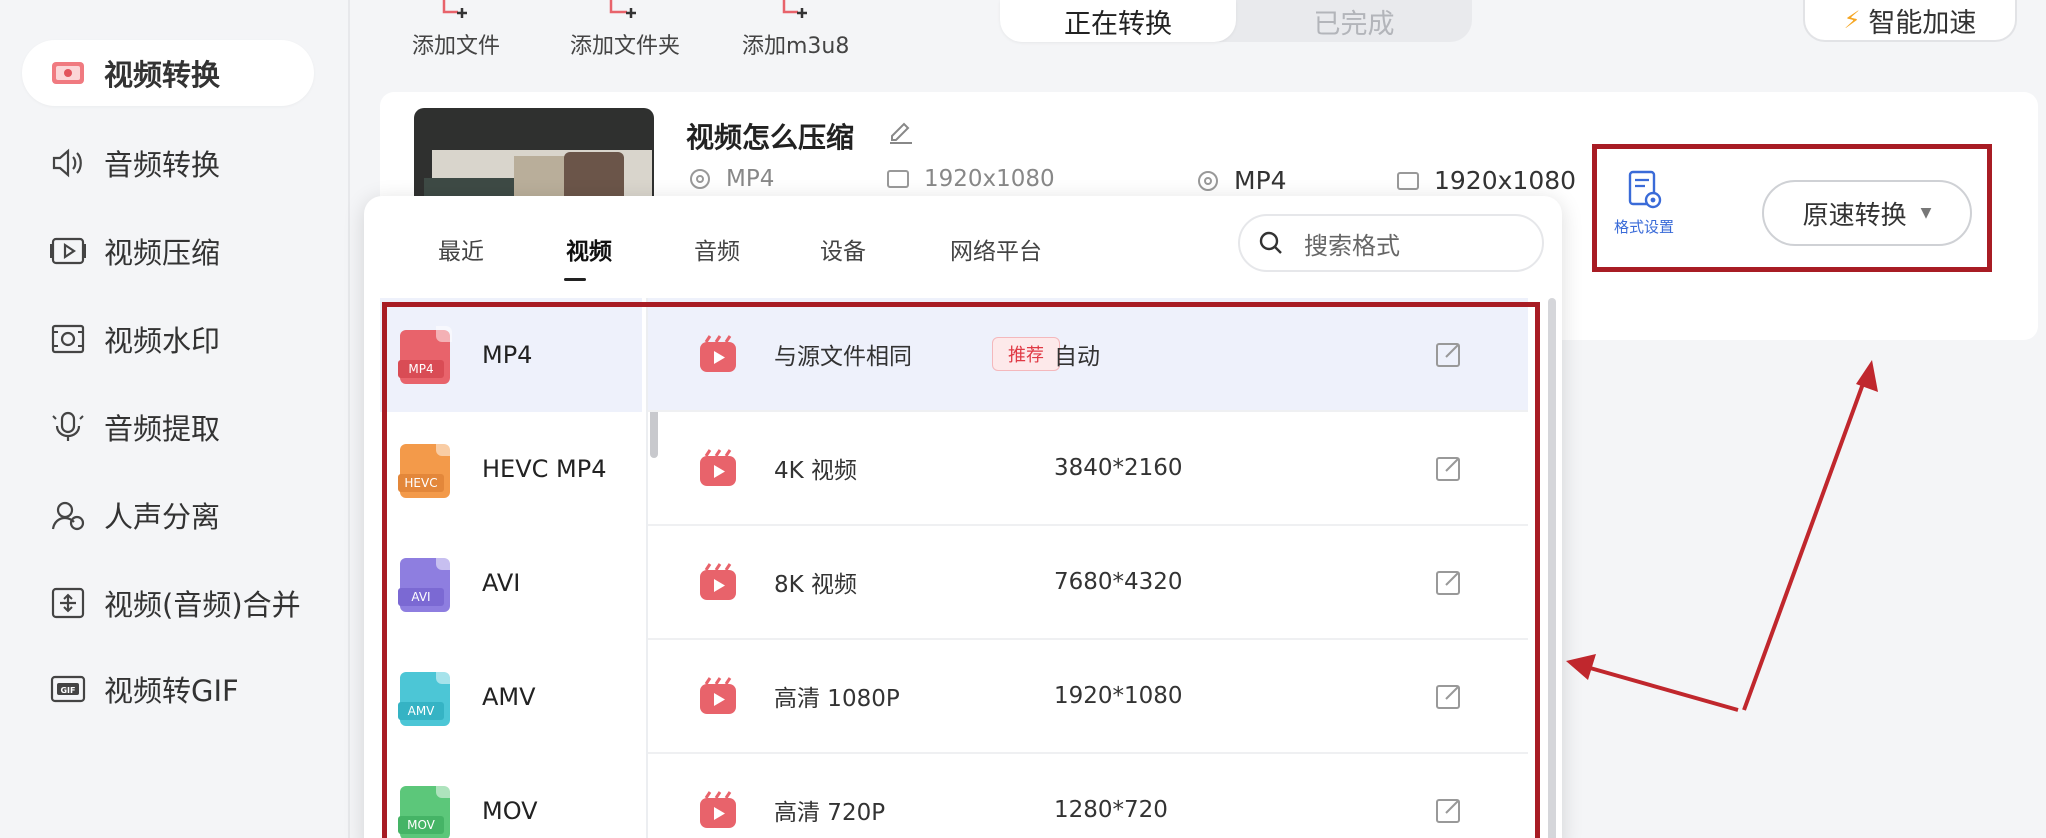 Image resolution: width=2046 pixels, height=838 pixels. What do you see at coordinates (456, 46) in the screenshot?
I see `add-file-label: 添加文件` at bounding box center [456, 46].